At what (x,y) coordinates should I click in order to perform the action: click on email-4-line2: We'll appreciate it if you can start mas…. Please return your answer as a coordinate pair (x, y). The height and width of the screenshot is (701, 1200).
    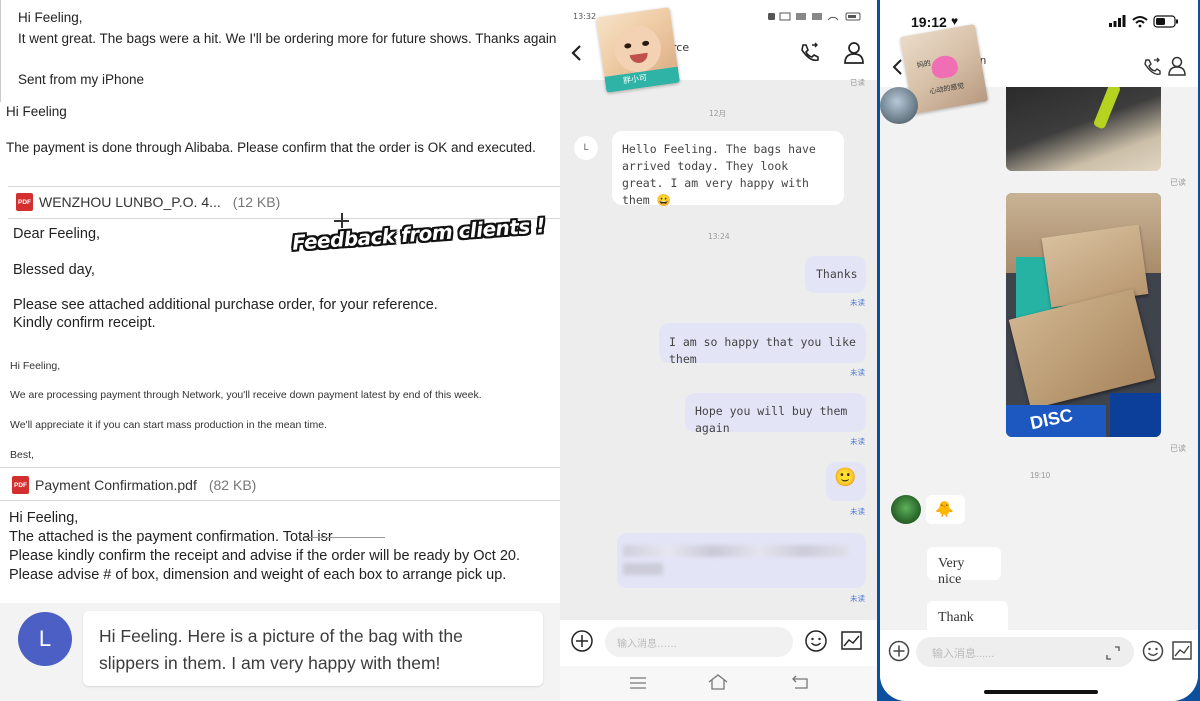
    Looking at the image, I should click on (168, 425).